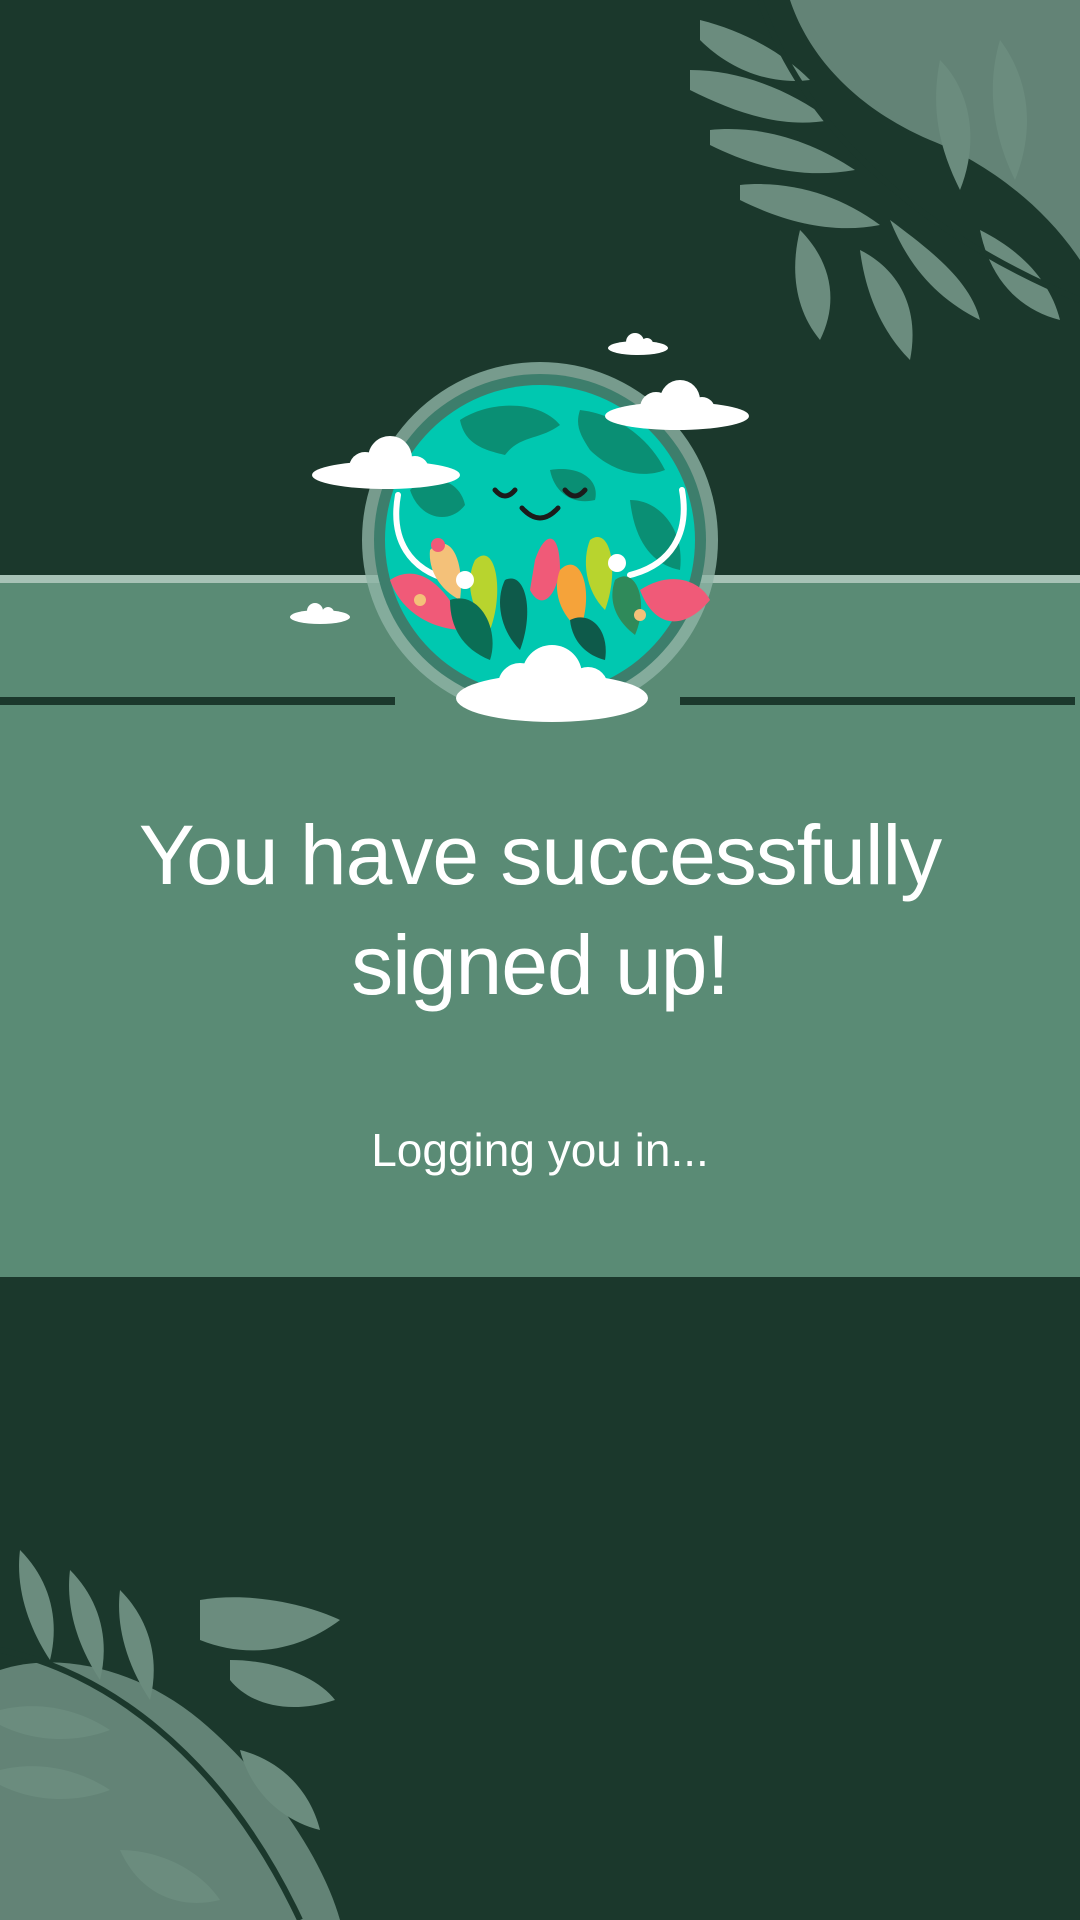 The height and width of the screenshot is (1920, 1080). I want to click on page-title: You have successfully signed up!, so click(540, 910).